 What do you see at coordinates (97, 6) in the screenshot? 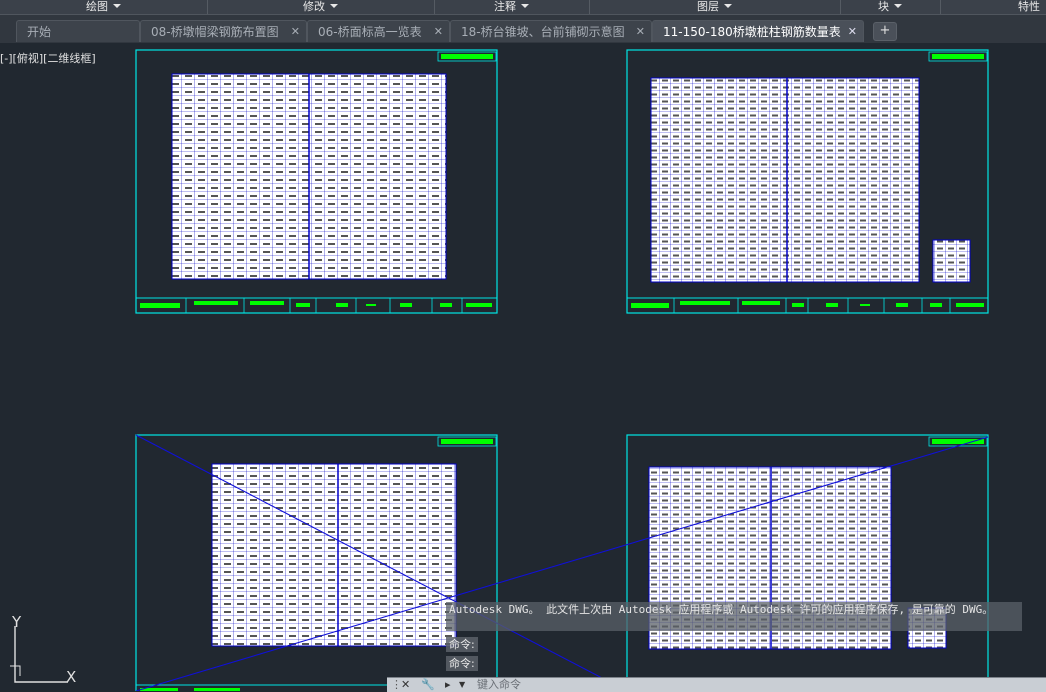
I see `panel-label: 绘图` at bounding box center [97, 6].